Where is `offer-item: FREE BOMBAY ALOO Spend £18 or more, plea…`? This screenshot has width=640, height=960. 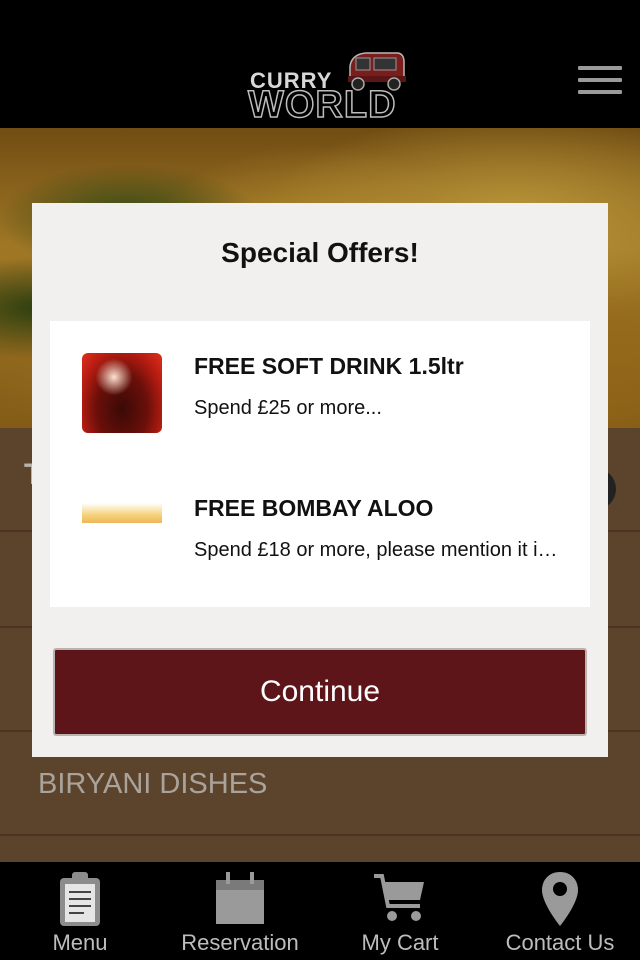 offer-item: FREE BOMBAY ALOO Spend £18 or more, plea… is located at coordinates (320, 534).